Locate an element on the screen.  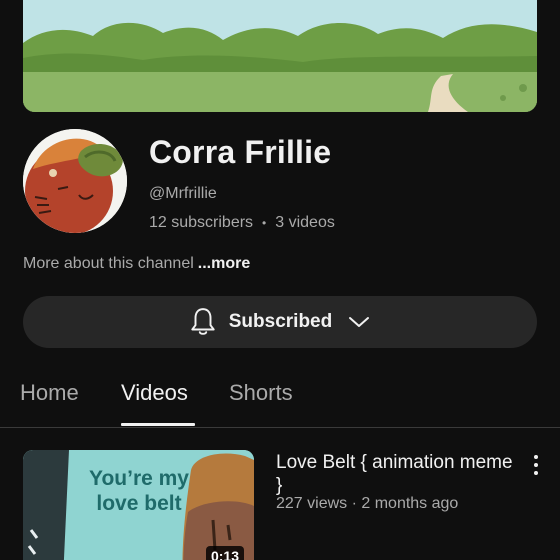
tab-shorts: Shorts is located at coordinates (261, 393).